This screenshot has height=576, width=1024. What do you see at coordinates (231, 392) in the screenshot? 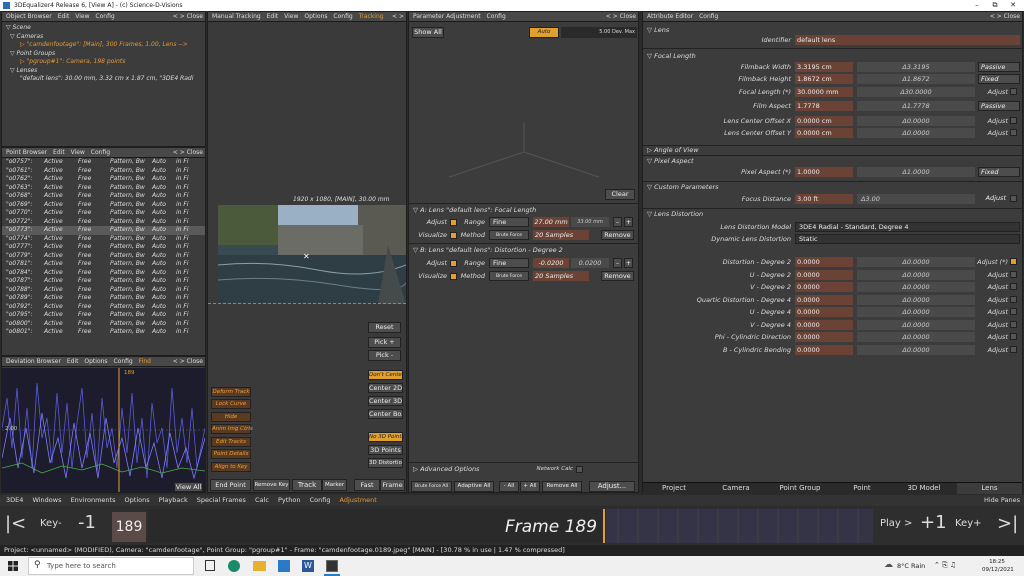
I see `deform-track-button: Deform Track` at bounding box center [231, 392].